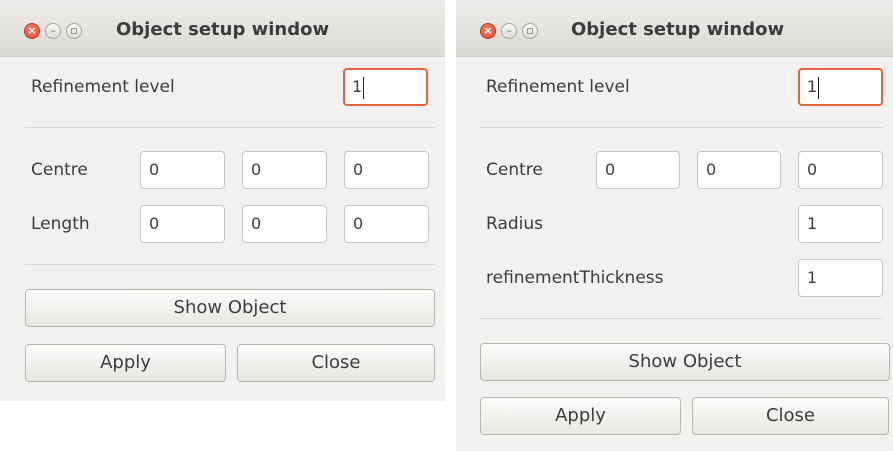 The width and height of the screenshot is (893, 451). What do you see at coordinates (386, 224) in the screenshot?
I see `length-z-input: 0` at bounding box center [386, 224].